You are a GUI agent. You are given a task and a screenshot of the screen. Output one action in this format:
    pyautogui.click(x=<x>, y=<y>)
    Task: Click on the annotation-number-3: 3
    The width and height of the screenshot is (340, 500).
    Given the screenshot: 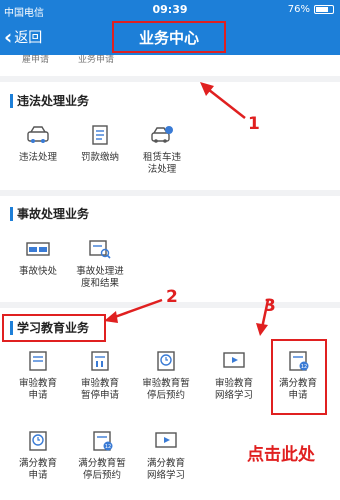 What is the action you would take?
    pyautogui.click(x=270, y=306)
    